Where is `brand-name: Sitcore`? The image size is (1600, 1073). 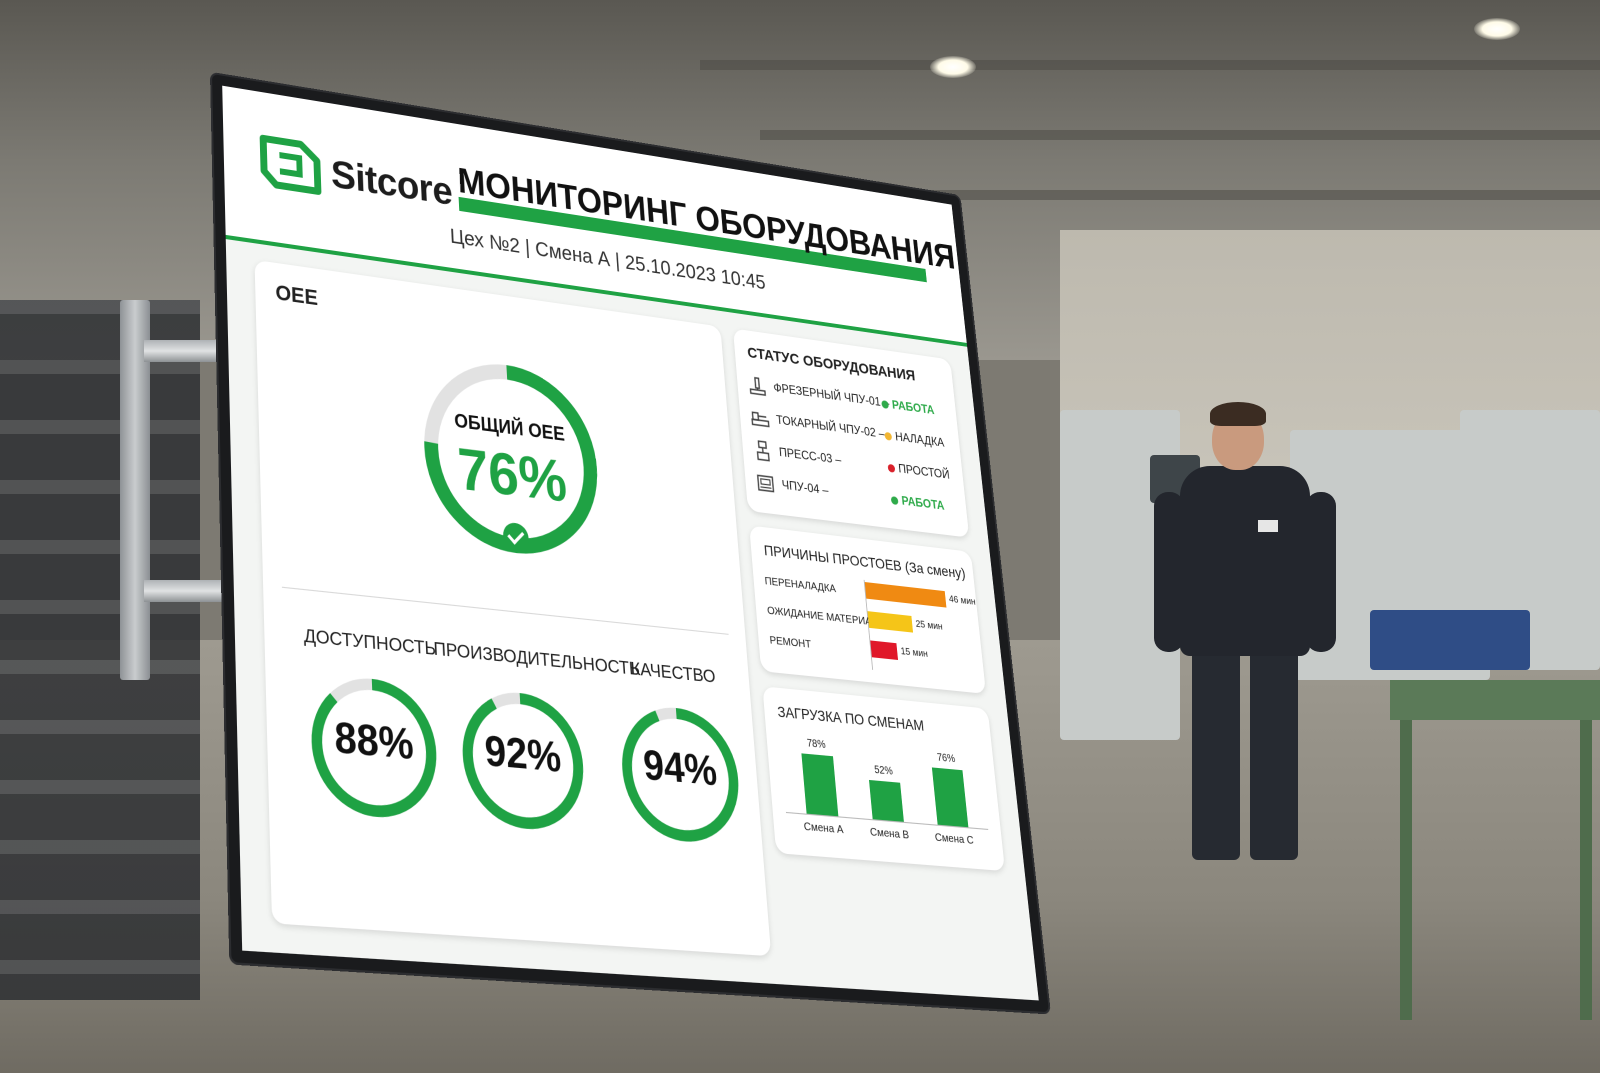
brand-name: Sitcore is located at coordinates (391, 184).